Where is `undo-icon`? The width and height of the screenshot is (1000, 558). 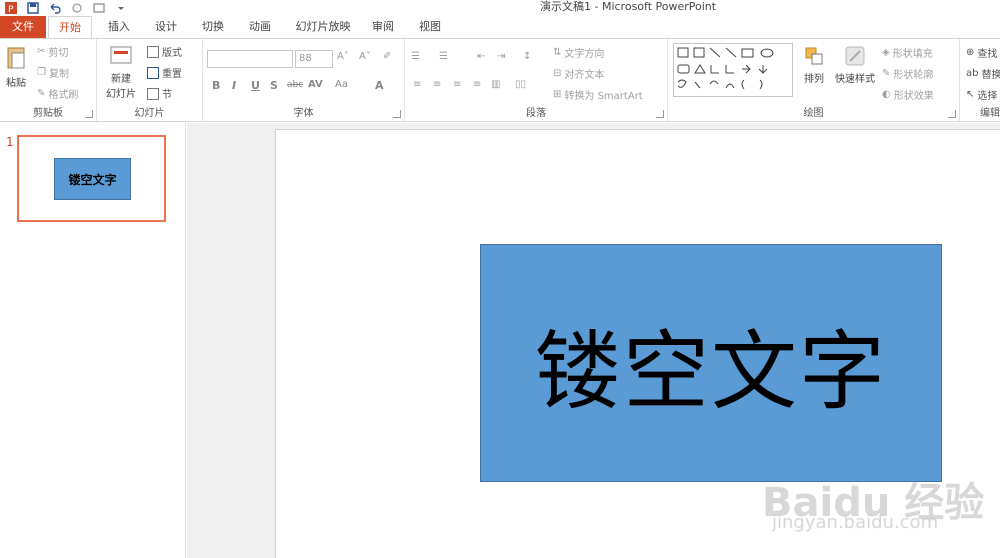
undo-icon is located at coordinates (55, 8).